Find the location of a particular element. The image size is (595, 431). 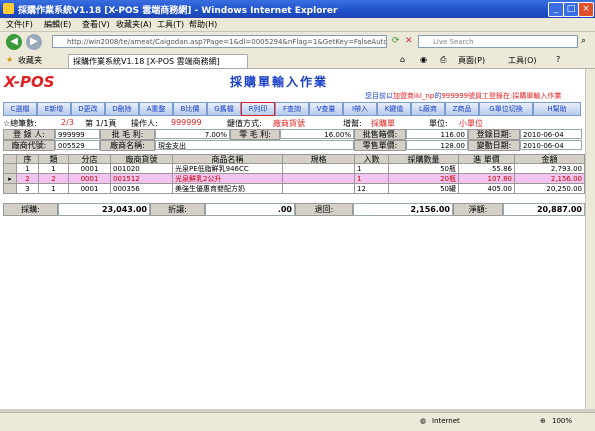

change-date-field: 2010-06-04 is located at coordinates (551, 145).